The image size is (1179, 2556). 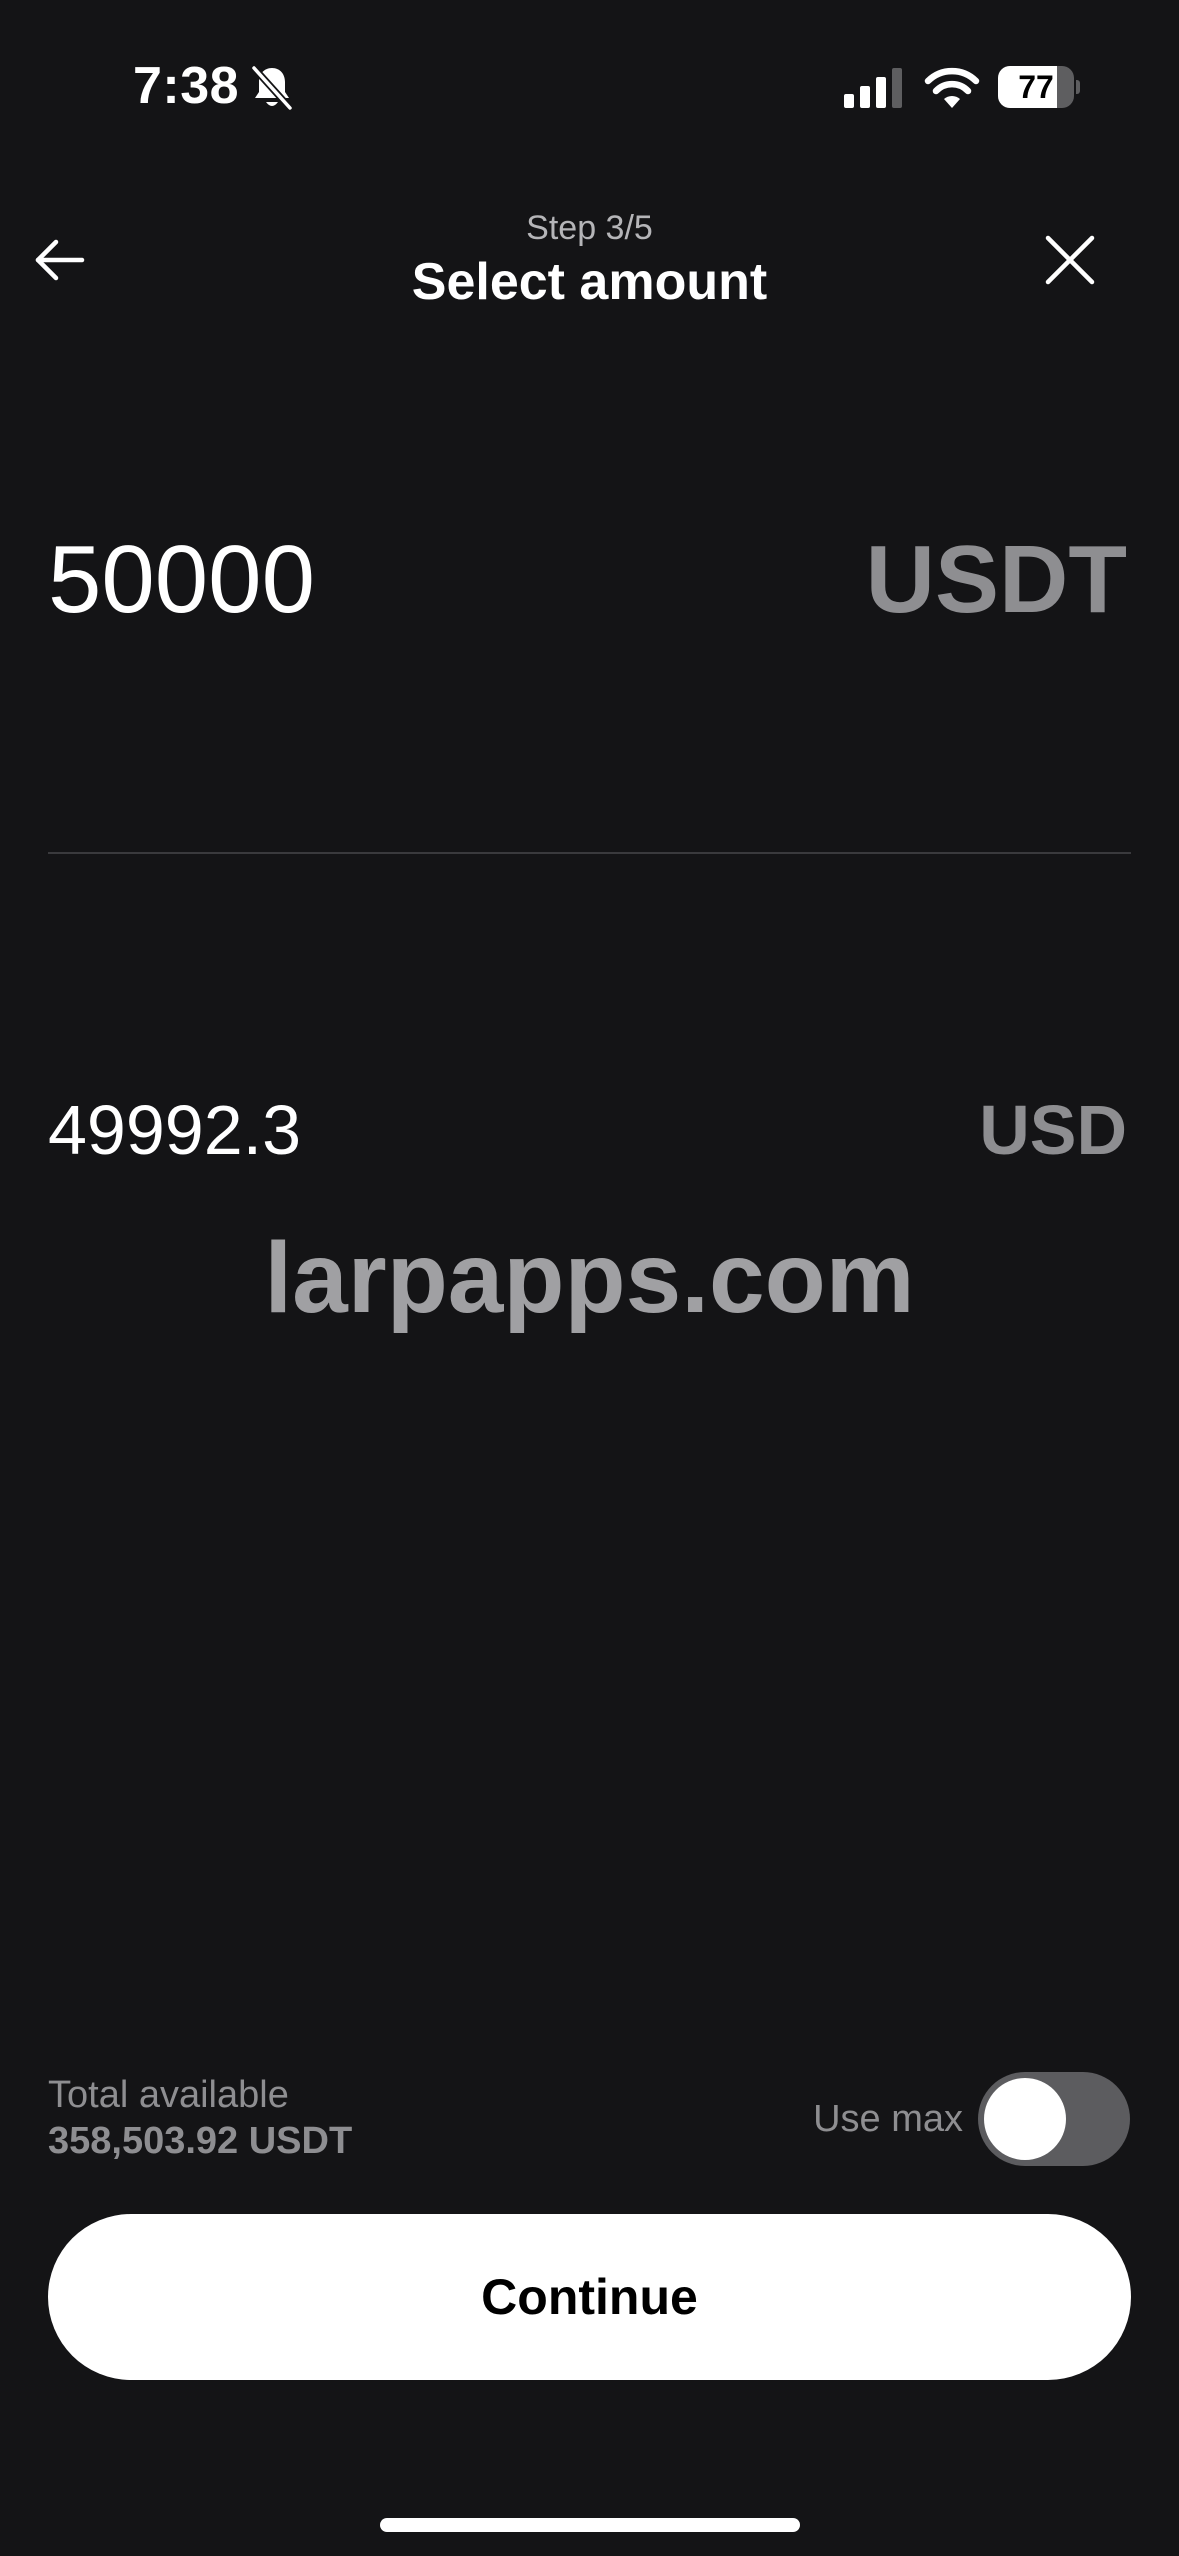 I want to click on step-indicator: Step 3/5, so click(x=589, y=228).